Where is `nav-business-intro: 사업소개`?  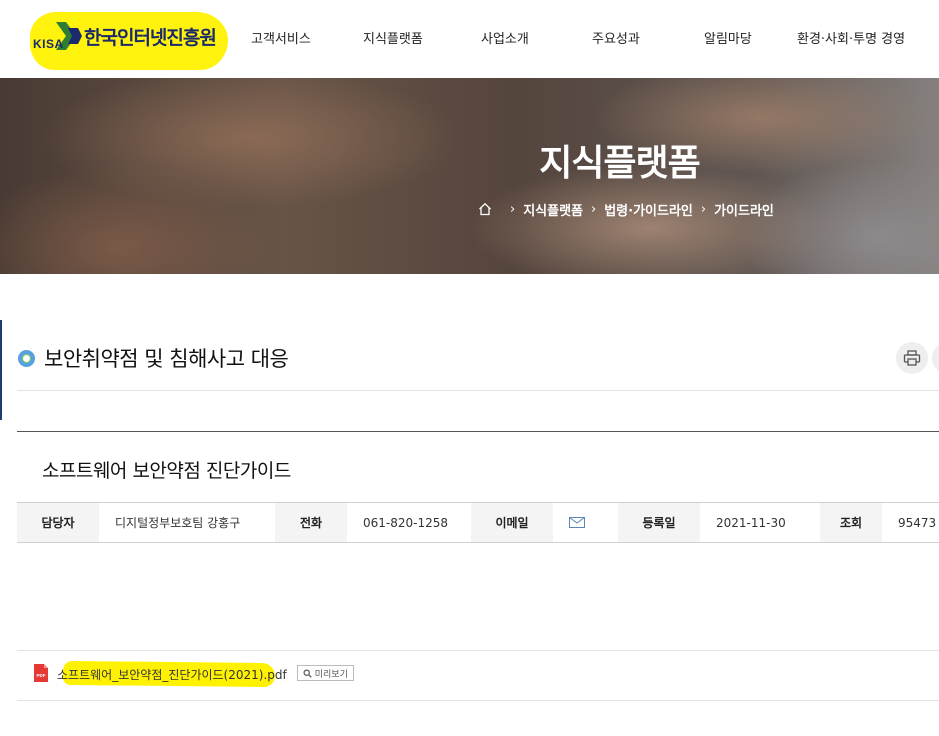 nav-business-intro: 사업소개 is located at coordinates (505, 37).